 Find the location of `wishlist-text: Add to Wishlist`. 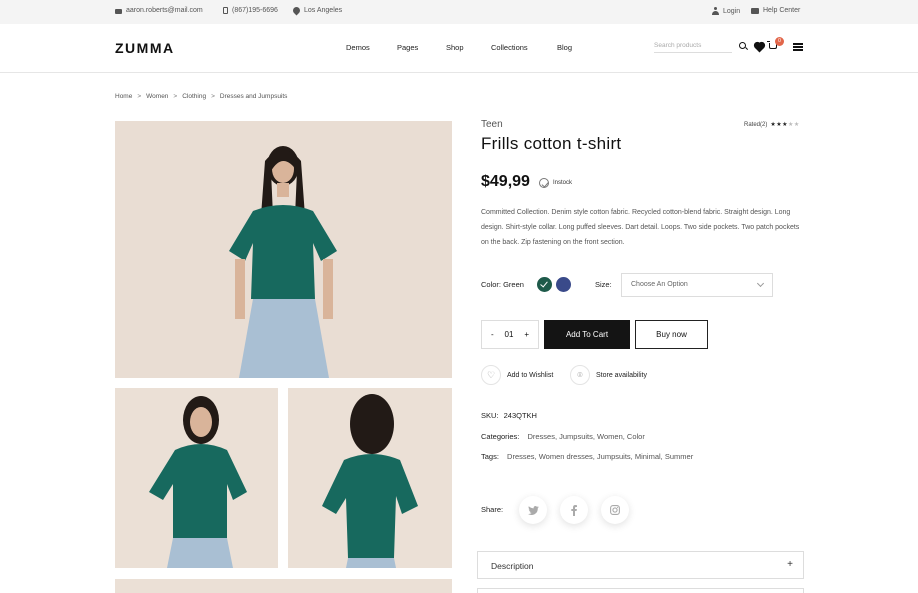

wishlist-text: Add to Wishlist is located at coordinates (530, 375).